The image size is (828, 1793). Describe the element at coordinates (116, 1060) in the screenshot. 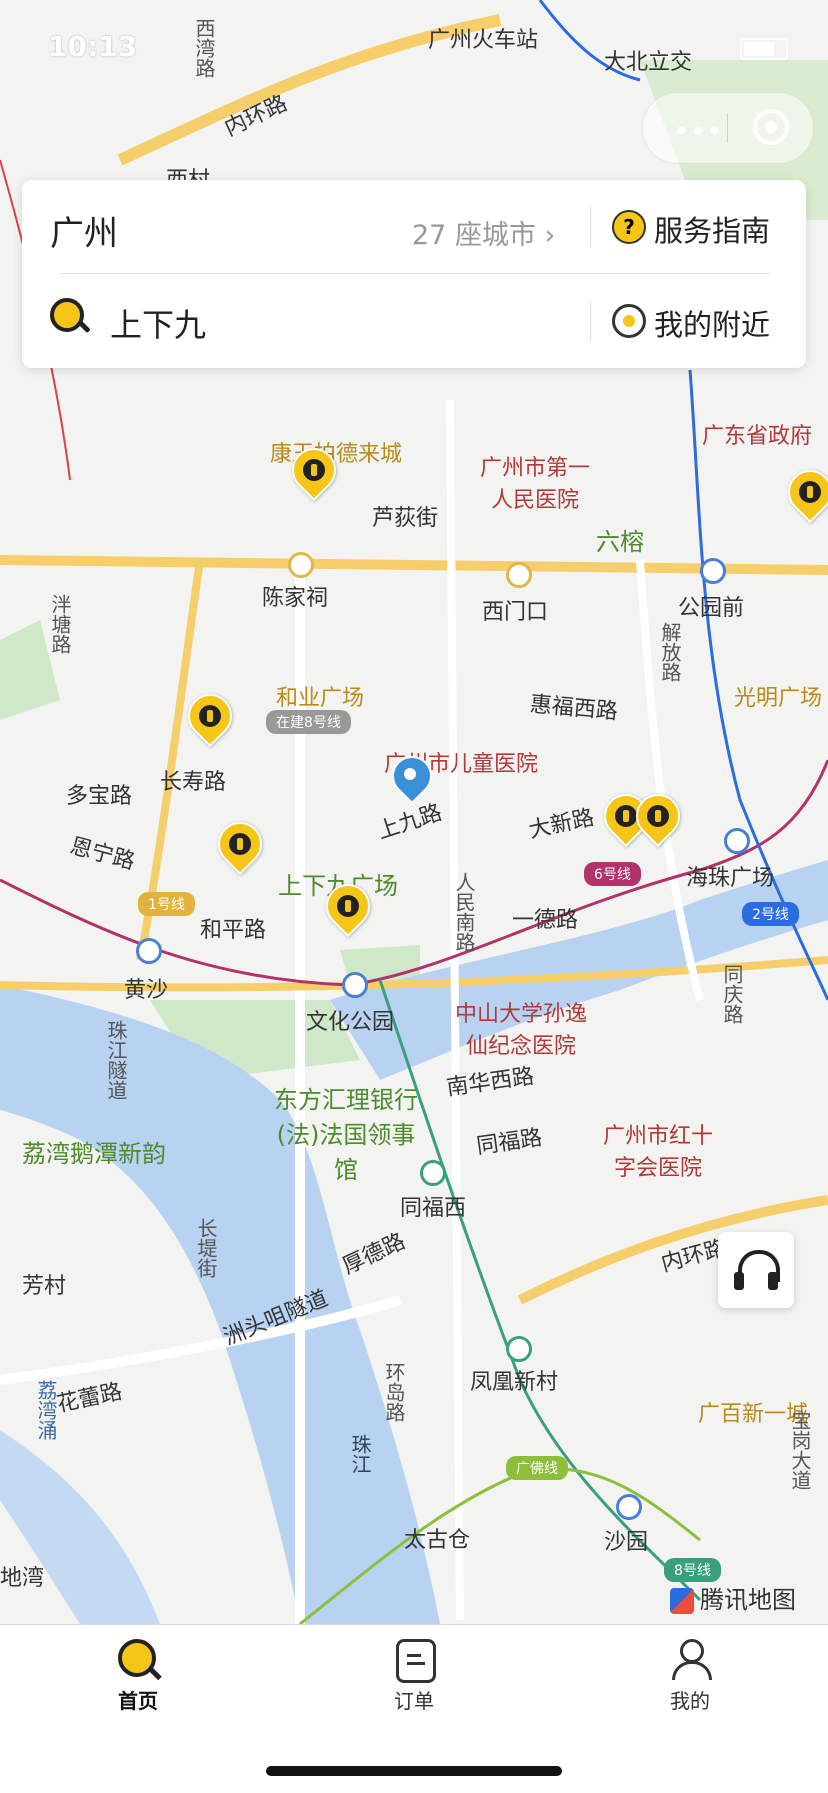

I see `map-label: 珠江隧道` at that location.